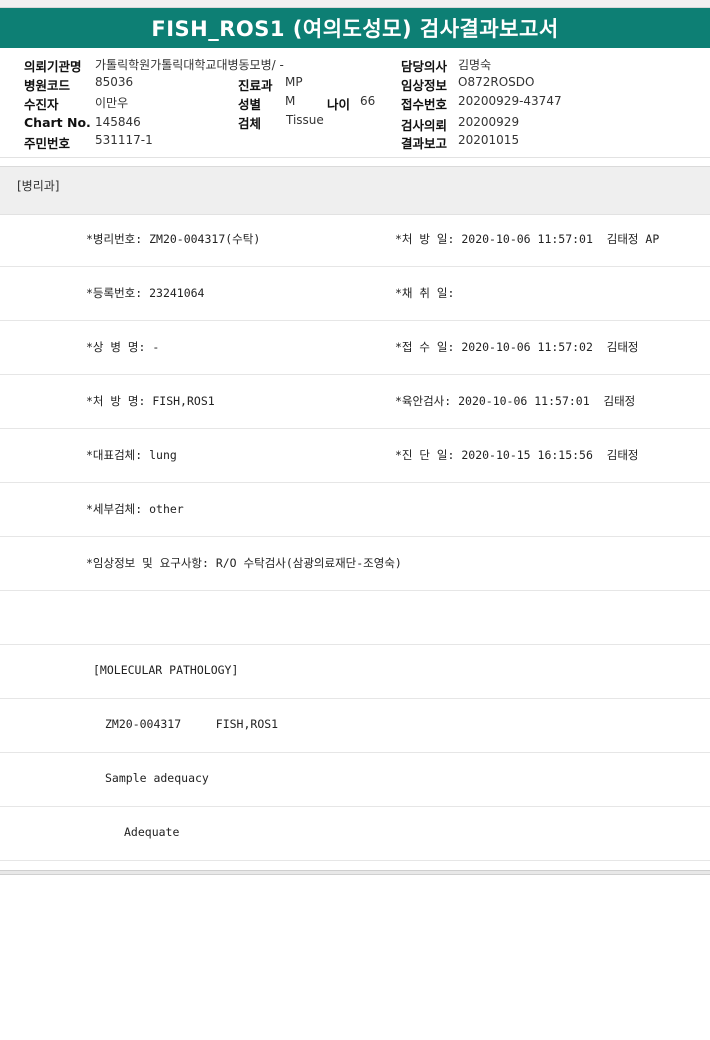 The image size is (710, 1040). What do you see at coordinates (47, 85) in the screenshot?
I see `hospital-code-label: 병원코드` at bounding box center [47, 85].